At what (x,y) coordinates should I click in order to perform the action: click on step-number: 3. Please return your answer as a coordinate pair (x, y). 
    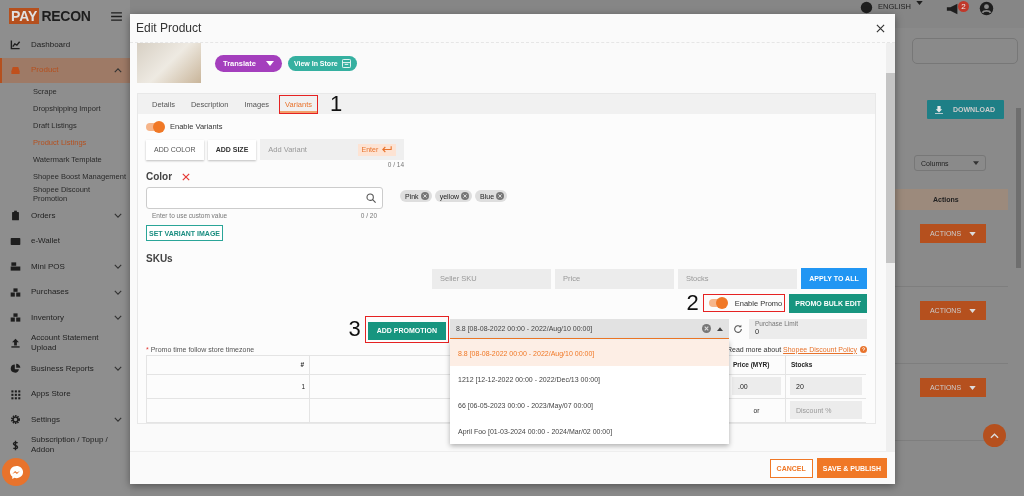
    Looking at the image, I should click on (354, 329).